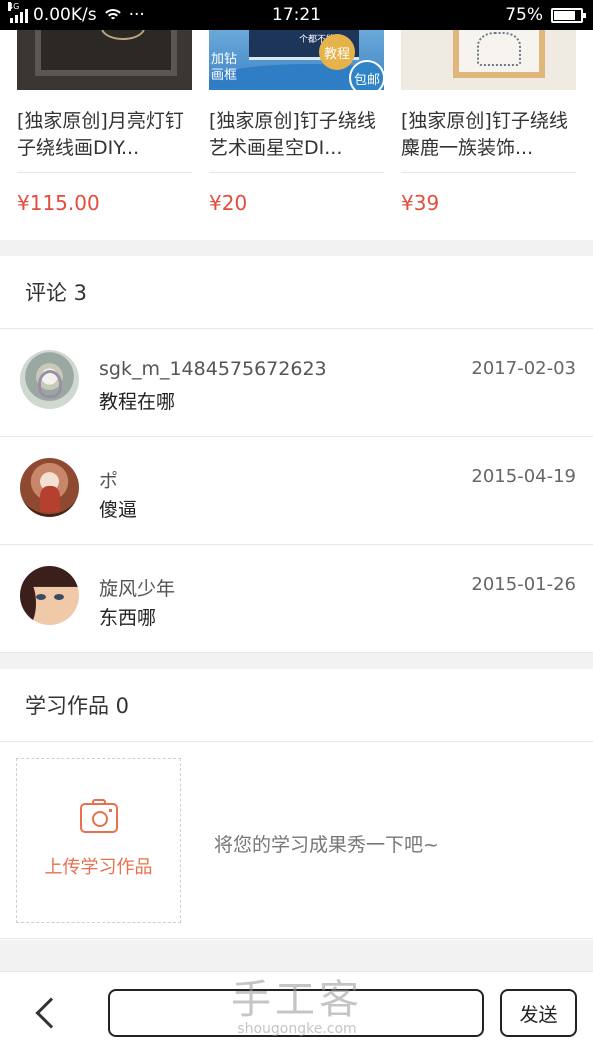 The image size is (593, 1054). I want to click on comment-item: 旋风少年 东西哪 2015-01-26, so click(296, 599).